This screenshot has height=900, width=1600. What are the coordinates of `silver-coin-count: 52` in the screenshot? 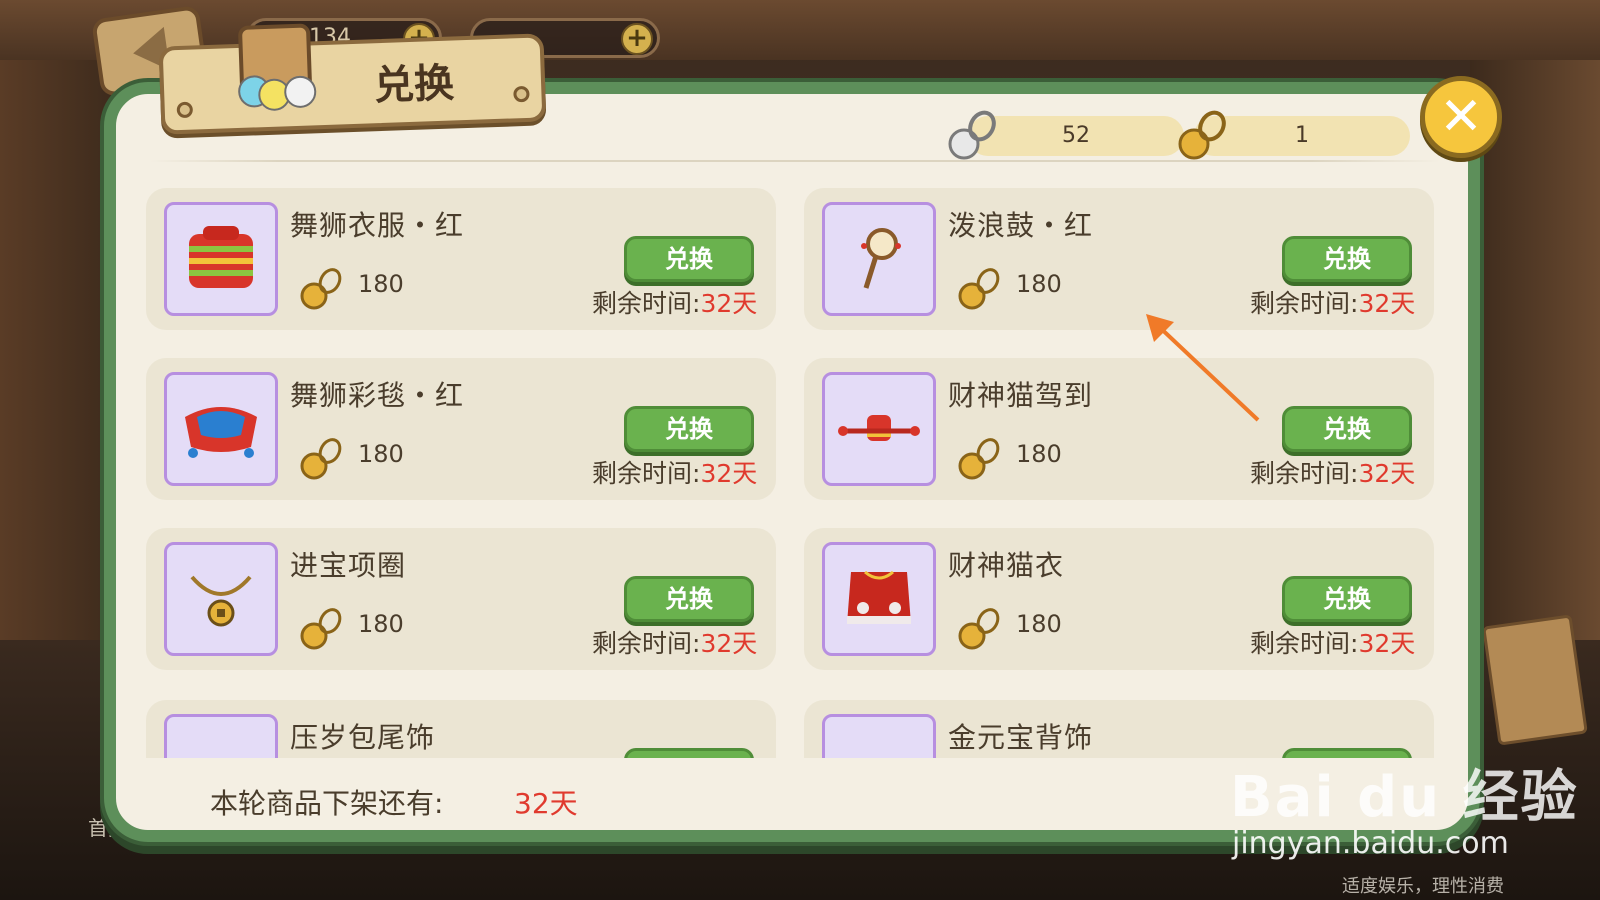 It's located at (1076, 135).